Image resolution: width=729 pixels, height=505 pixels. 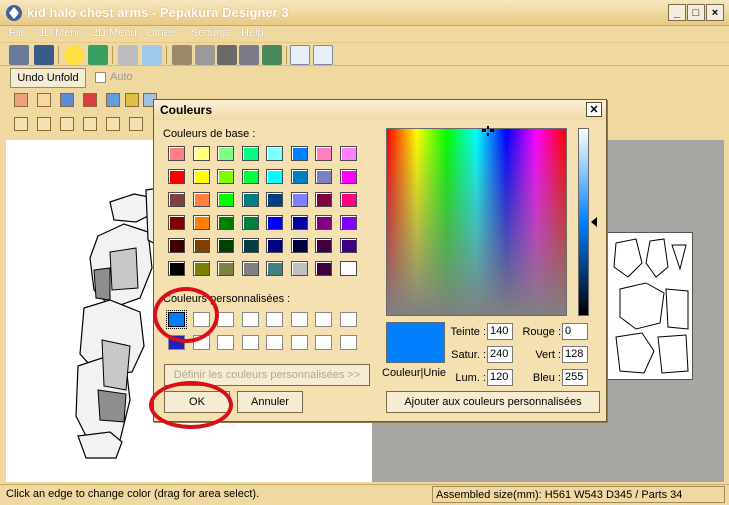 What do you see at coordinates (21, 100) in the screenshot?
I see `select-icon` at bounding box center [21, 100].